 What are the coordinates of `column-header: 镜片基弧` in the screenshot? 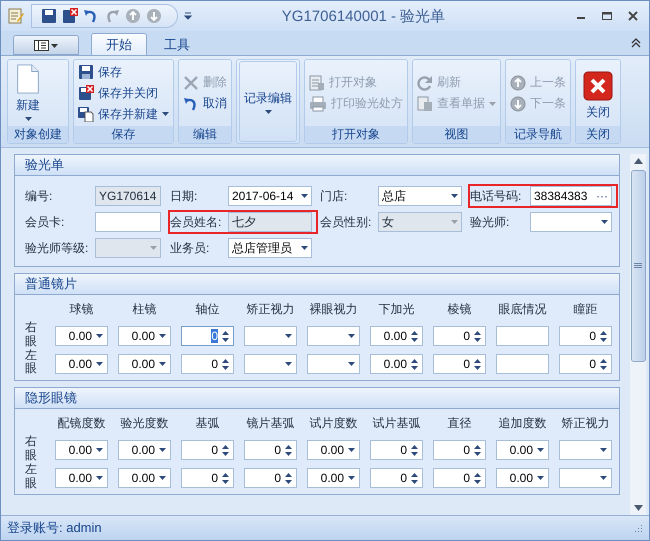 It's located at (271, 423).